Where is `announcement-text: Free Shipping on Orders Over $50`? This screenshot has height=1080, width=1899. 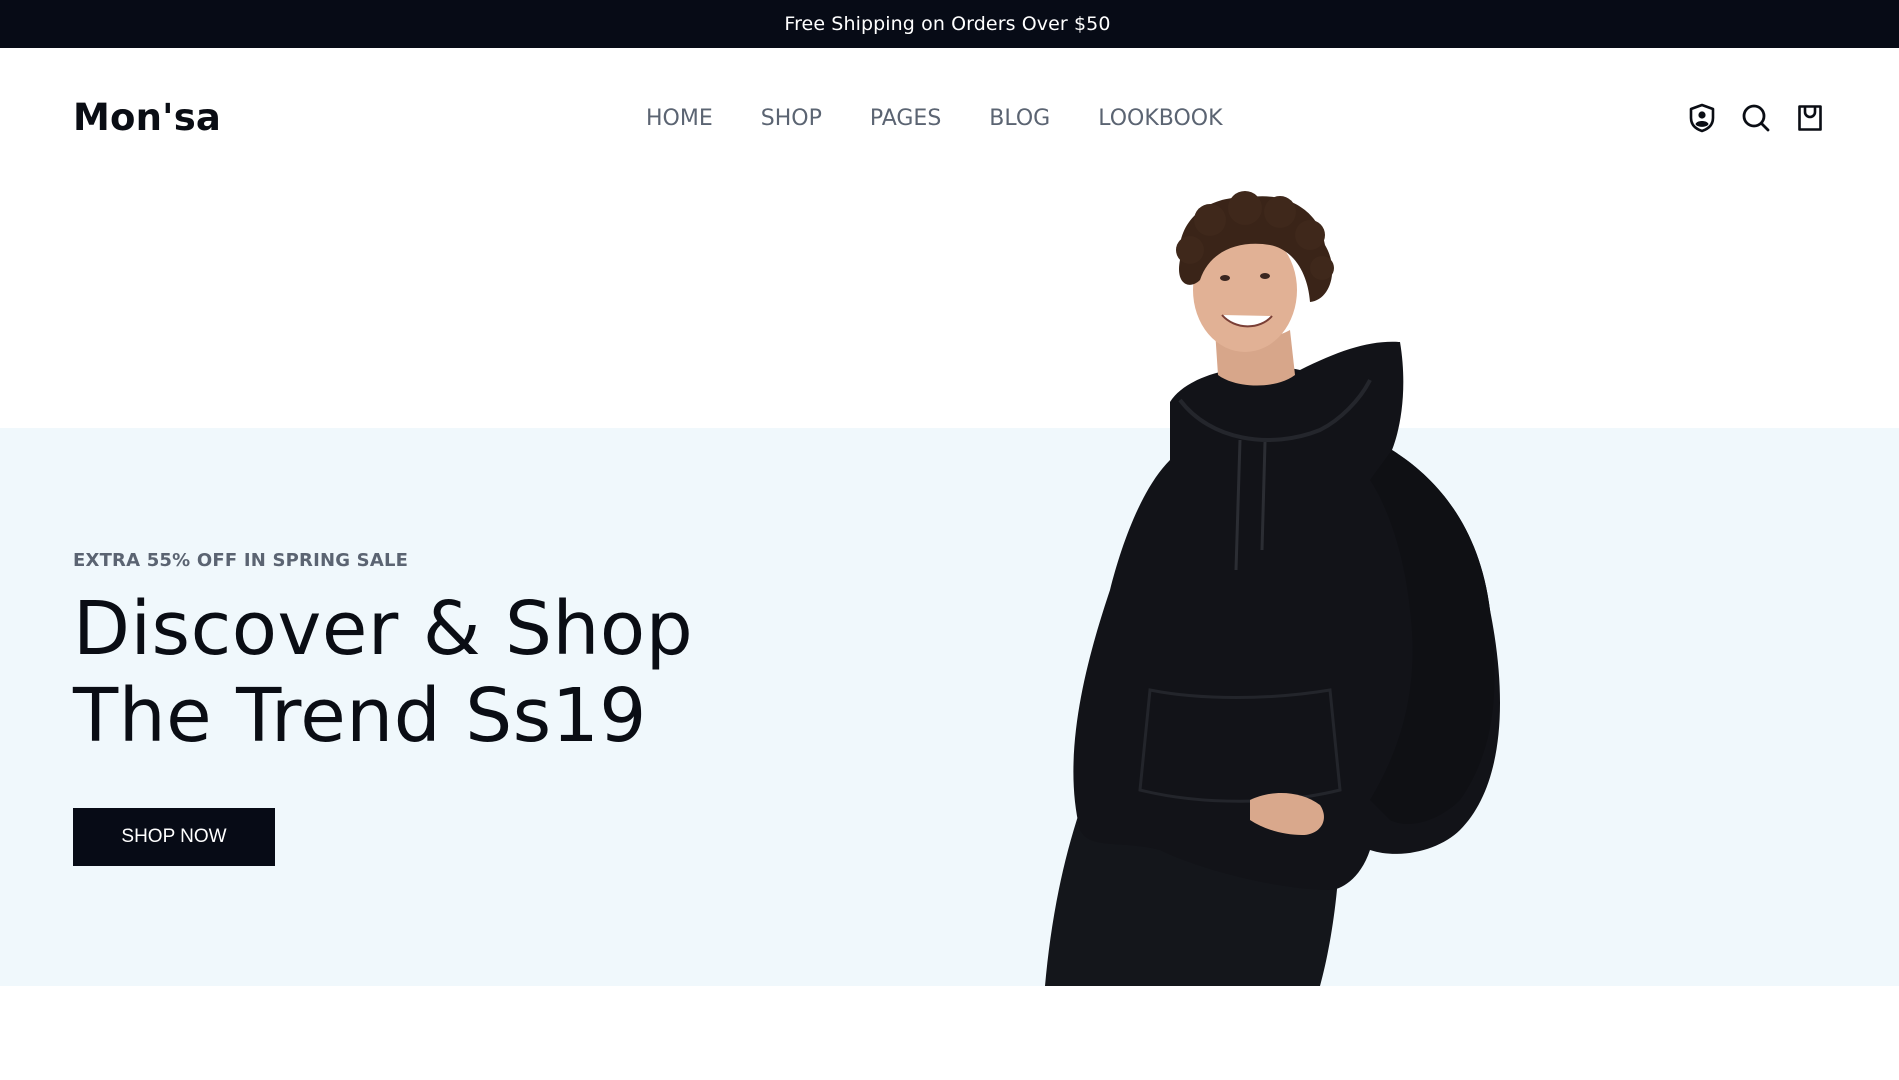
announcement-text: Free Shipping on Orders Over $50 is located at coordinates (947, 24).